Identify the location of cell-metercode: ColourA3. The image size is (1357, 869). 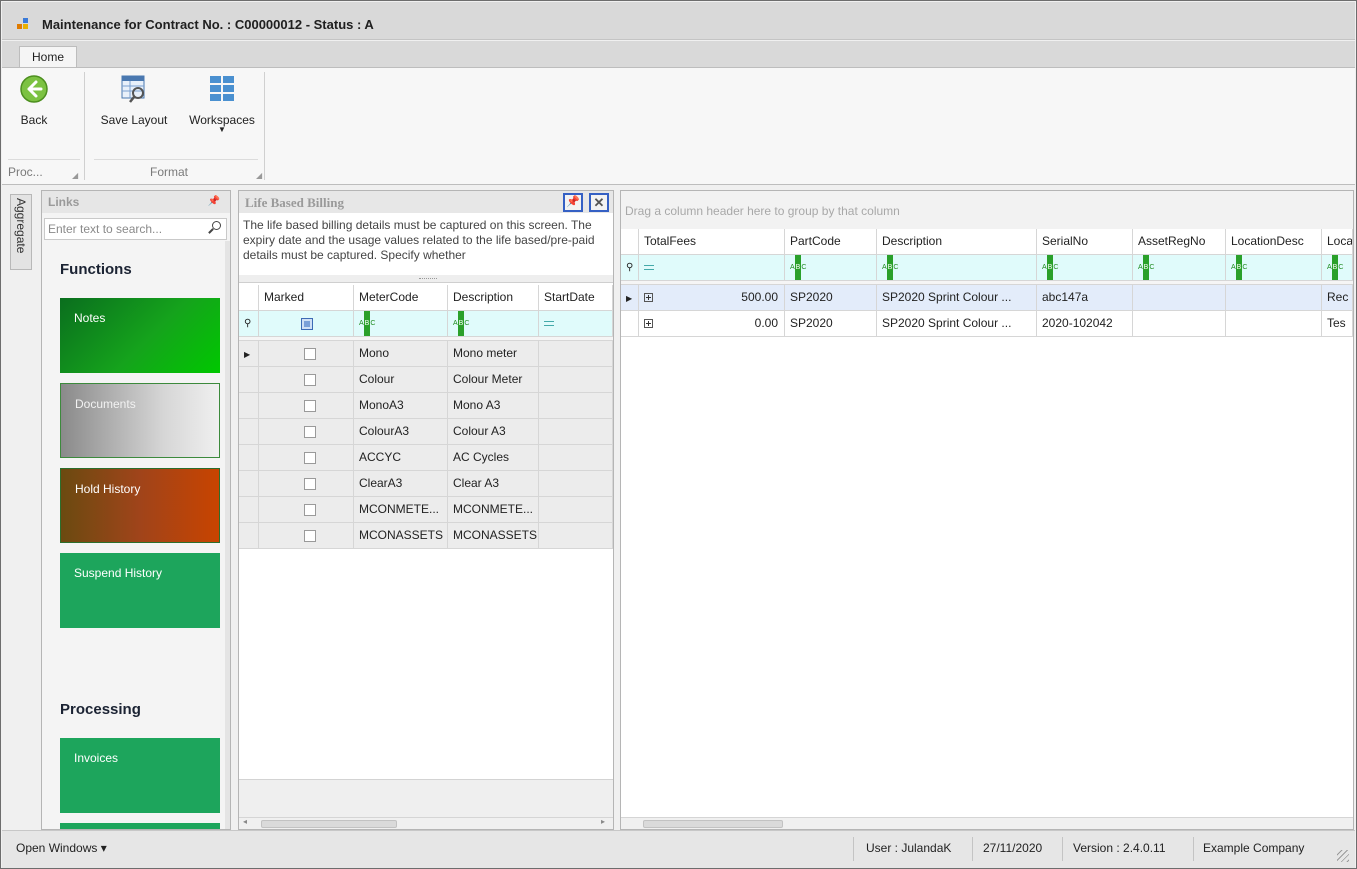
(401, 432).